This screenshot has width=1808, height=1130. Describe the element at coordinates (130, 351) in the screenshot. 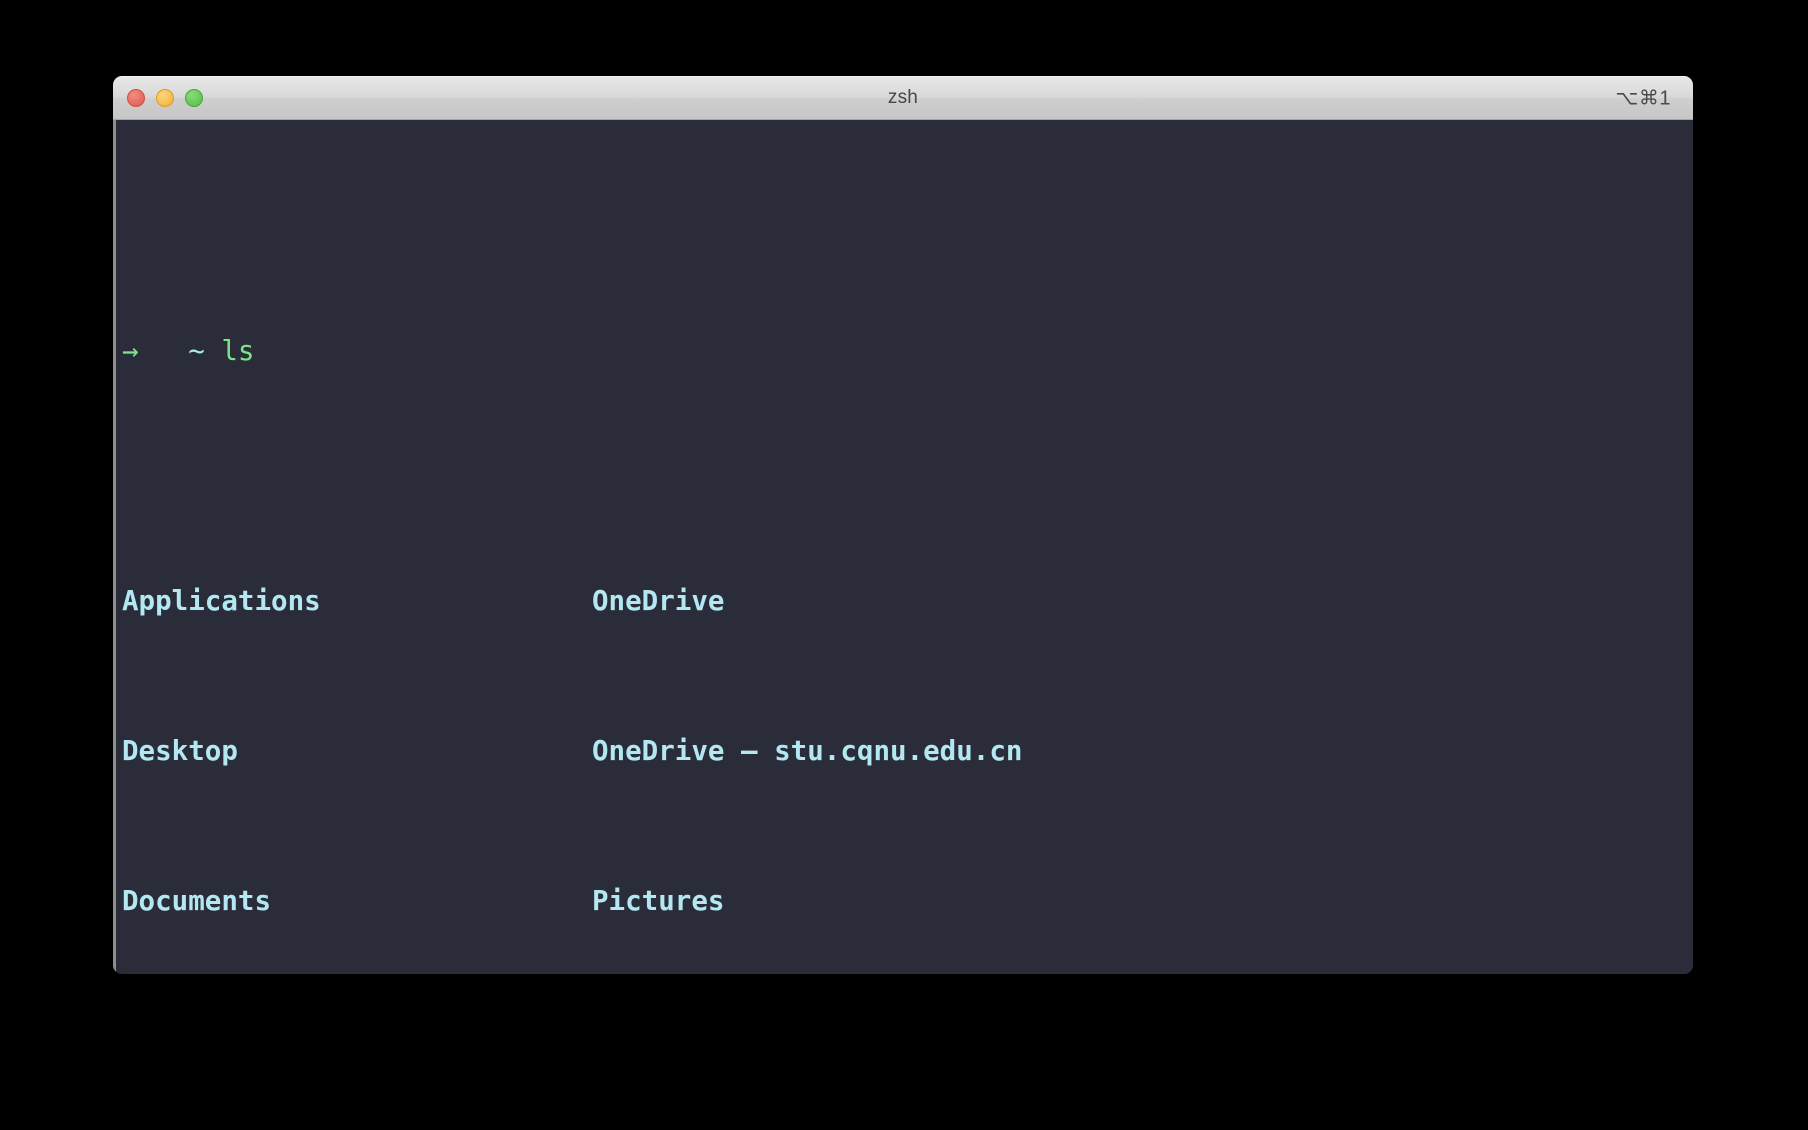

I see `prompt-arrow-icon: →` at that location.